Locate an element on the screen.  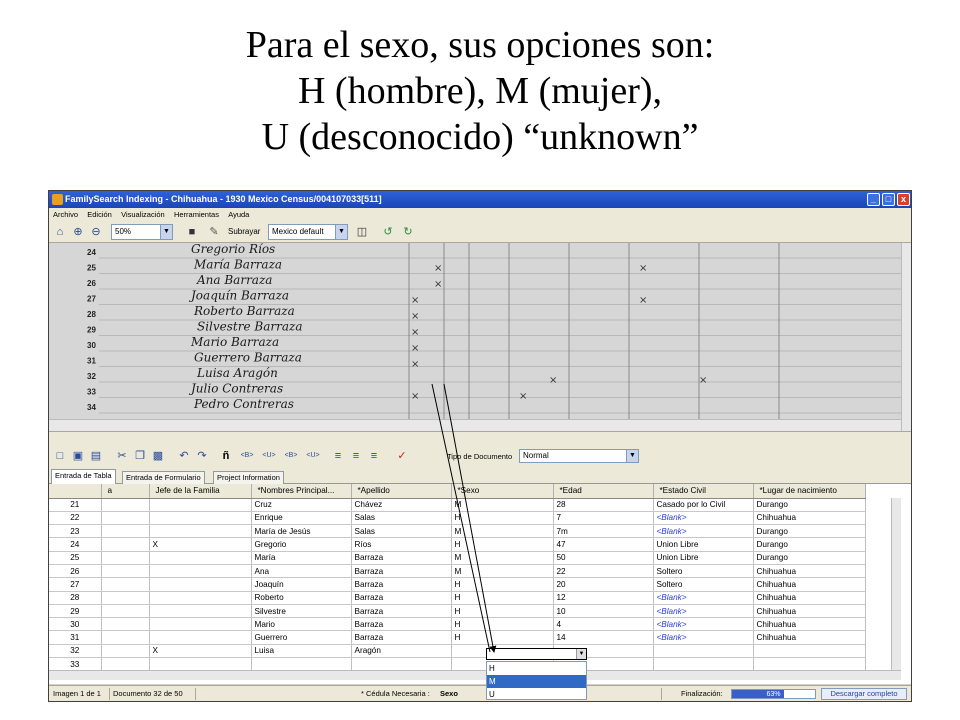
table-cell: Salas is located at coordinates (401, 531).